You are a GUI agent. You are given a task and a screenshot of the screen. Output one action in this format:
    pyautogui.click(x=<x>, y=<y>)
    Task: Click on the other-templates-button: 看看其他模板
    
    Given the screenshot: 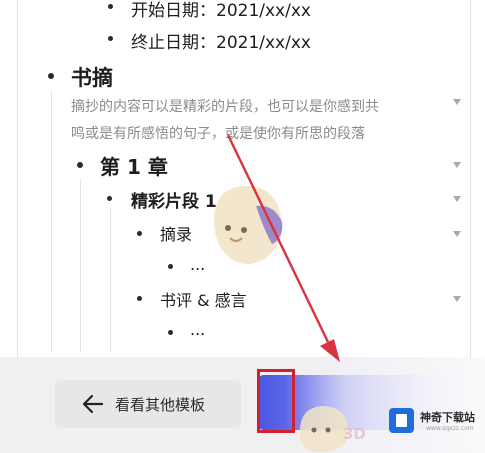 What is the action you would take?
    pyautogui.click(x=148, y=404)
    